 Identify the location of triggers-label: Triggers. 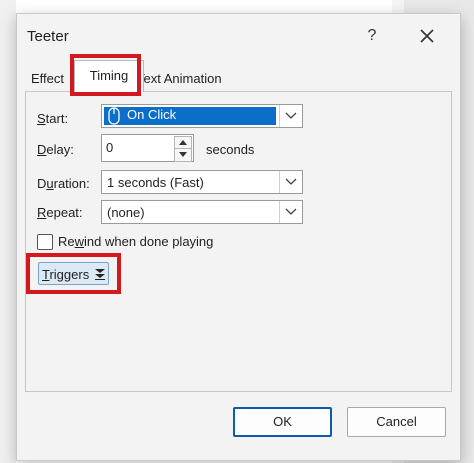
(66, 274).